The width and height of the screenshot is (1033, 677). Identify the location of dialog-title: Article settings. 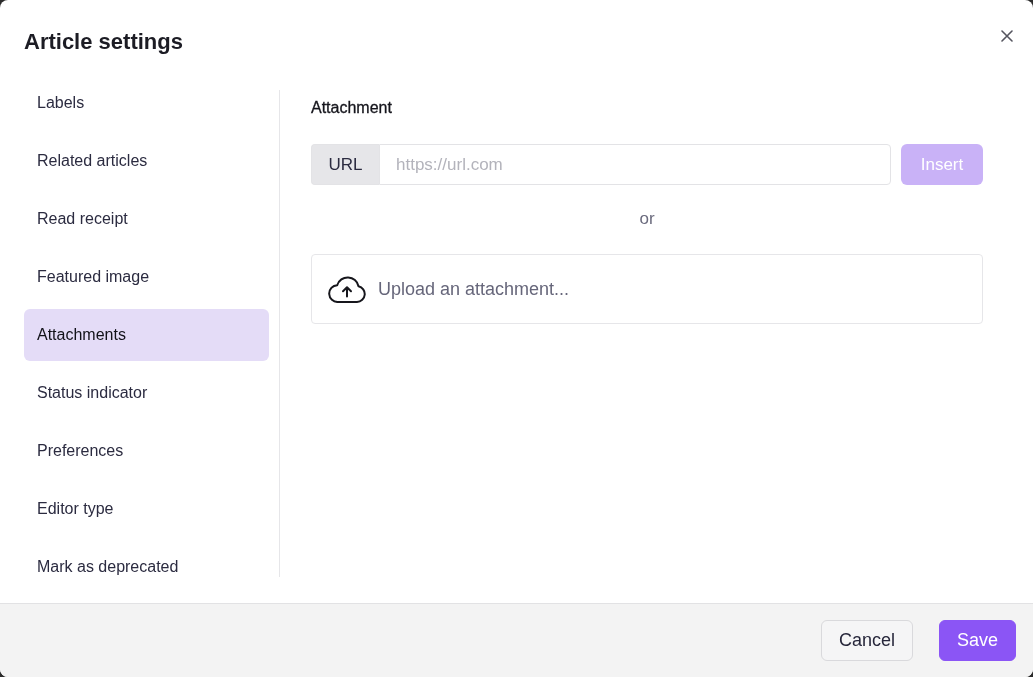
(103, 42).